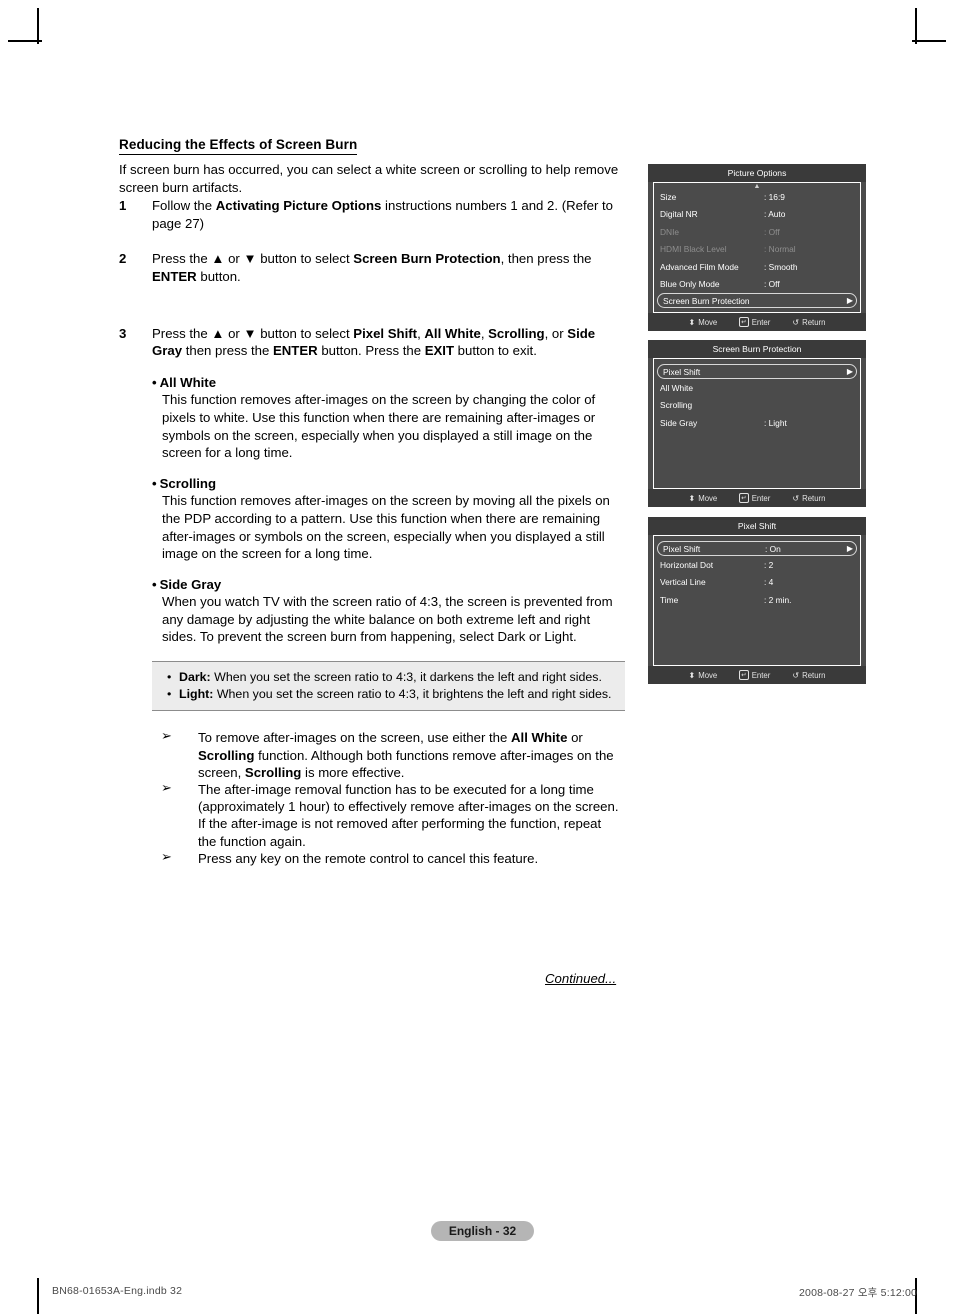 Image resolution: width=954 pixels, height=1314 pixels. What do you see at coordinates (187, 584) in the screenshot?
I see `feature-bullet-title: • Side Gray` at bounding box center [187, 584].